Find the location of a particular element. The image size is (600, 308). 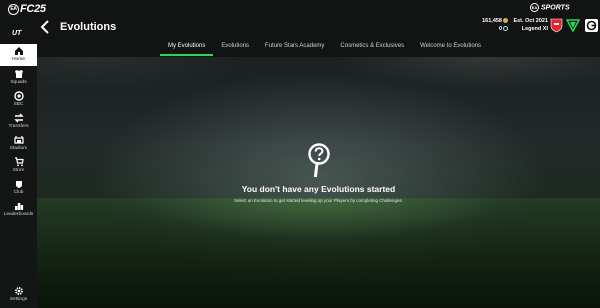

sidebar-item-home: Home is located at coordinates (18, 55).